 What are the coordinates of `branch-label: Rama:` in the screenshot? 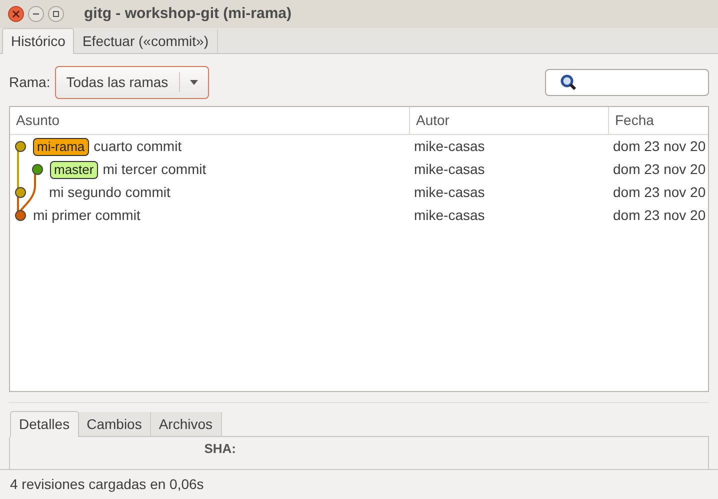 It's located at (29, 82).